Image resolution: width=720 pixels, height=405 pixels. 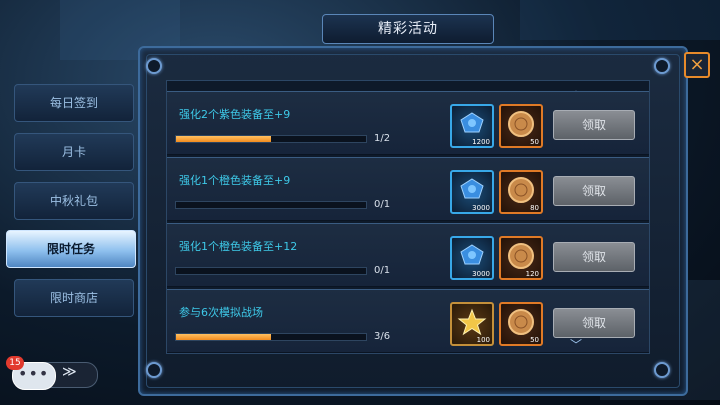 I want to click on expand-chat-icon: ≫, so click(x=69, y=372).